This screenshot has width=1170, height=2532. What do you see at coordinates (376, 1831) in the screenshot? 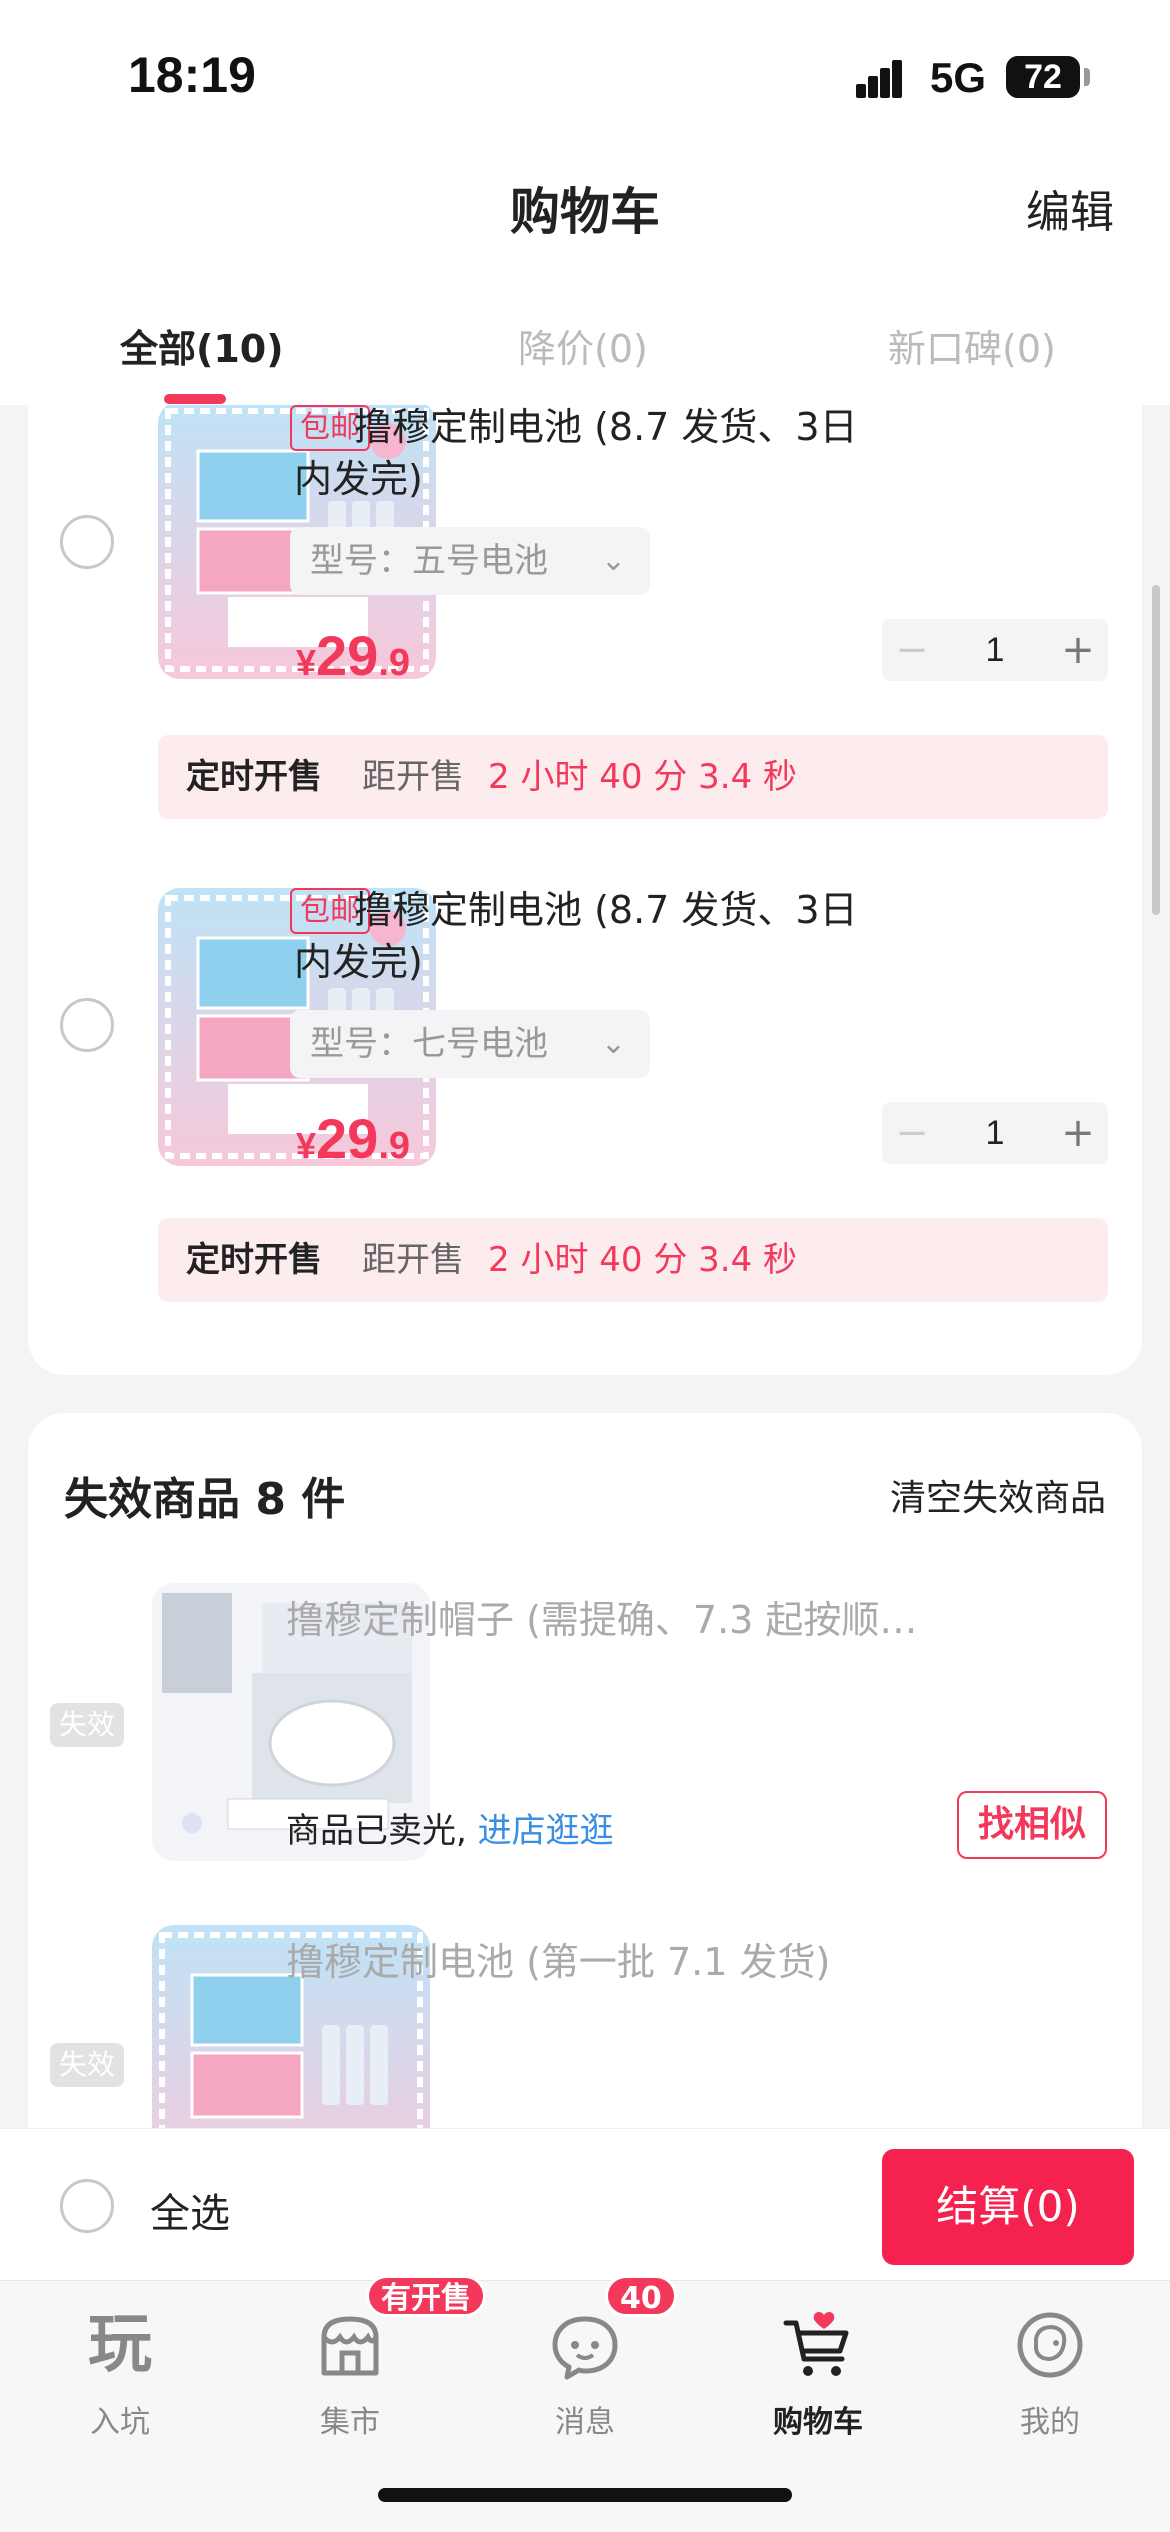
I see `sold-out-status: 商品已卖光,` at bounding box center [376, 1831].